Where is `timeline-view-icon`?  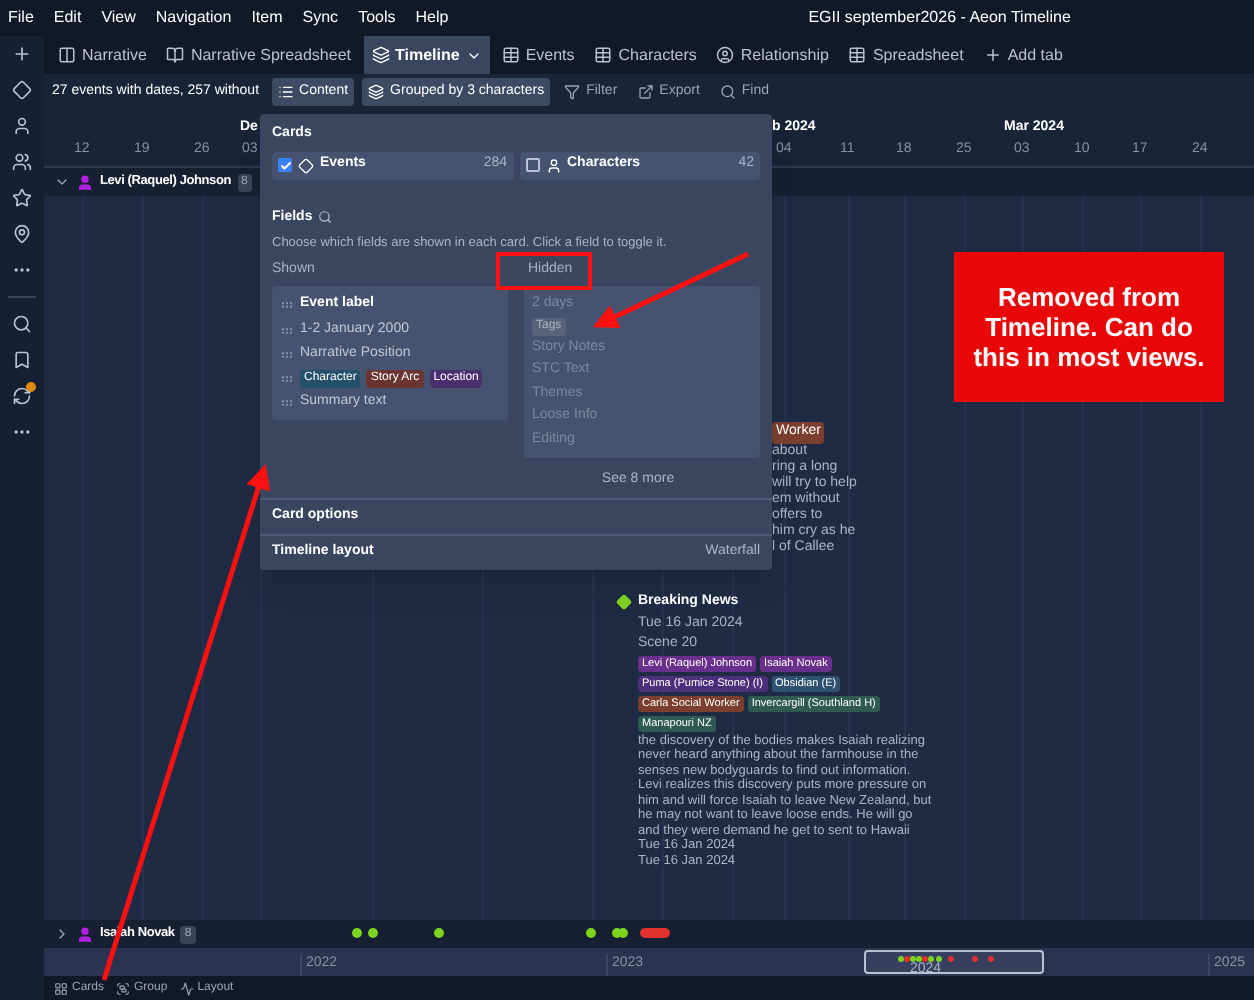 timeline-view-icon is located at coordinates (380, 55).